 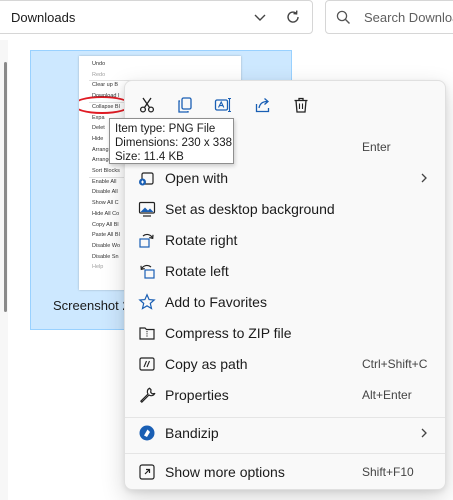 What do you see at coordinates (197, 178) in the screenshot?
I see `open-with-label: Open with` at bounding box center [197, 178].